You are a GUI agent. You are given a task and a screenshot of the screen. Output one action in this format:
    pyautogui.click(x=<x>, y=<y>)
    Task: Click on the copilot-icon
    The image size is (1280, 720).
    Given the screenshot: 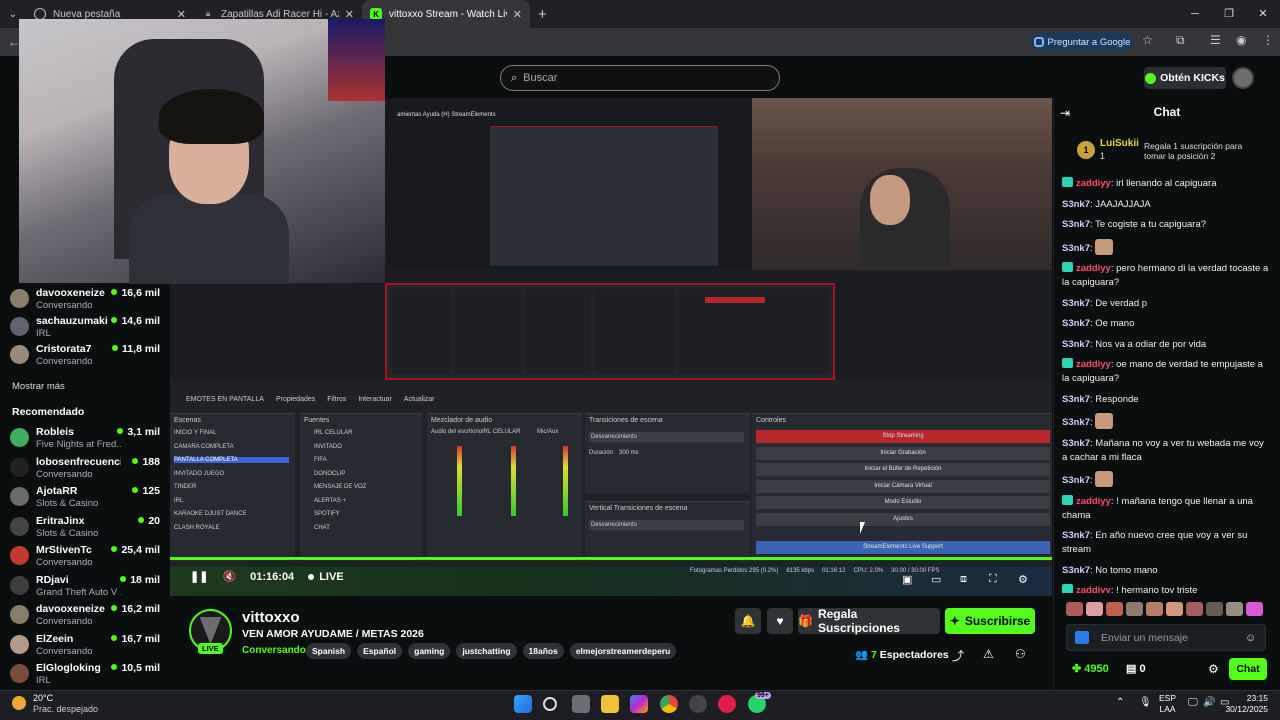 What is the action you would take?
    pyautogui.click(x=639, y=704)
    